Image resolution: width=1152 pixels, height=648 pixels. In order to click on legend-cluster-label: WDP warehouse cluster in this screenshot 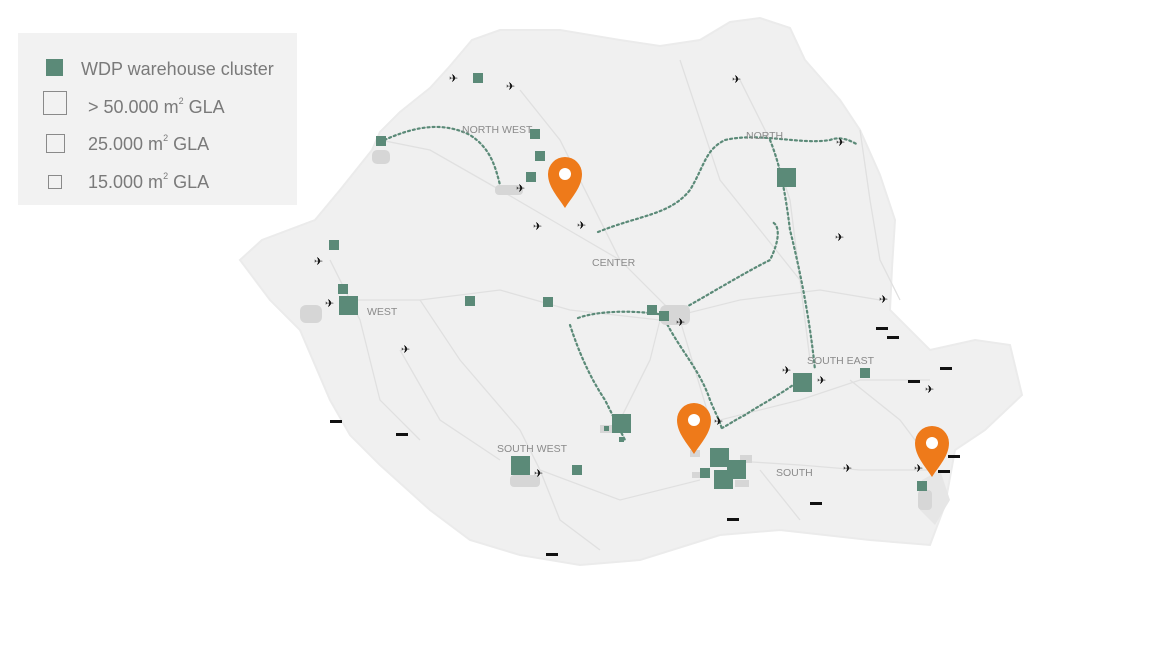, I will do `click(177, 69)`.